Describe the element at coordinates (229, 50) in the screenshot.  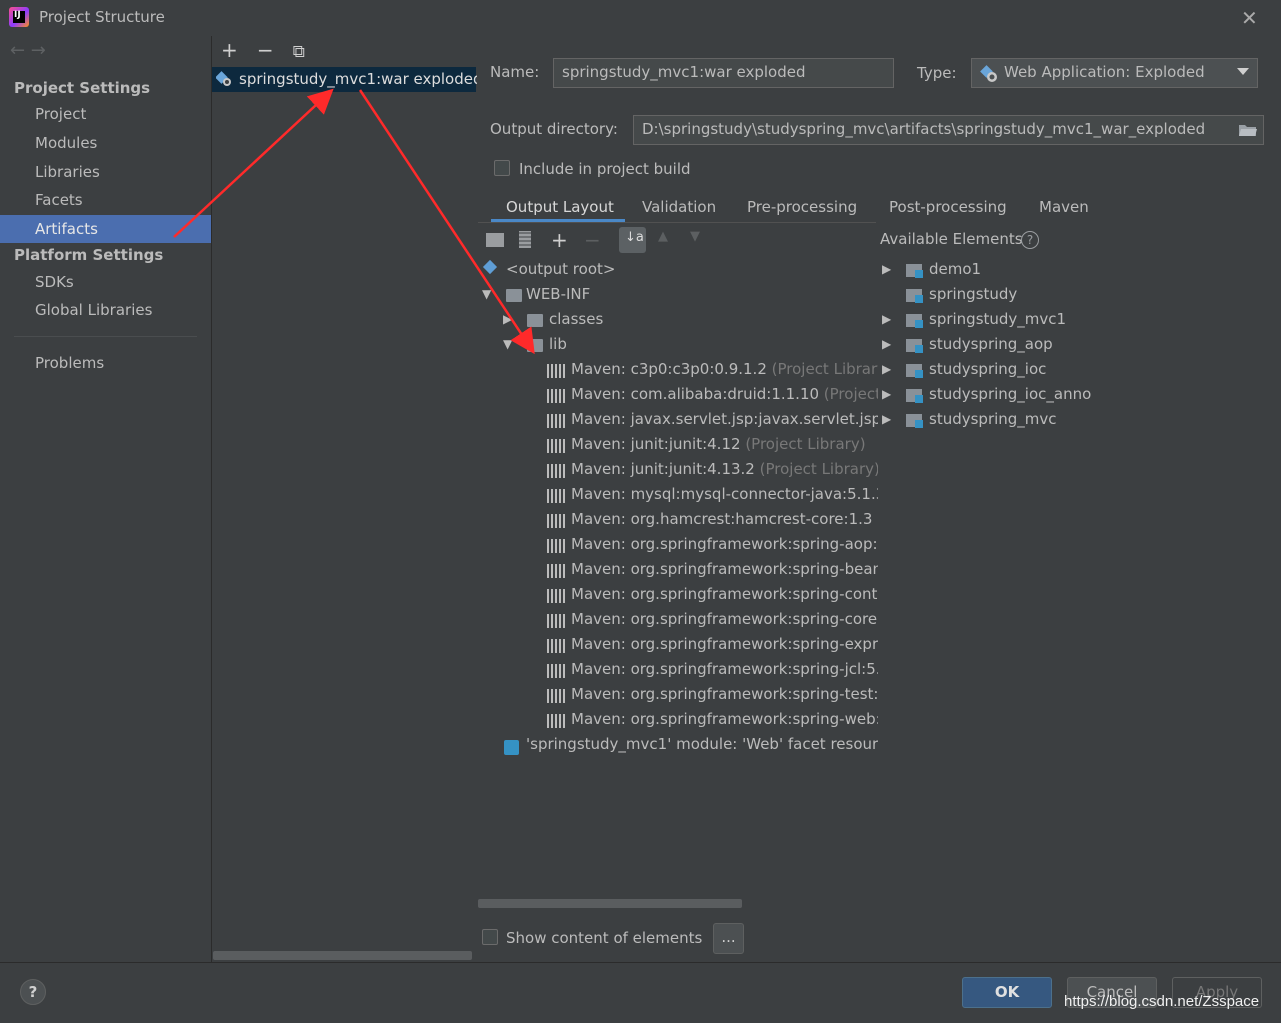
I see `add-icon: +` at that location.